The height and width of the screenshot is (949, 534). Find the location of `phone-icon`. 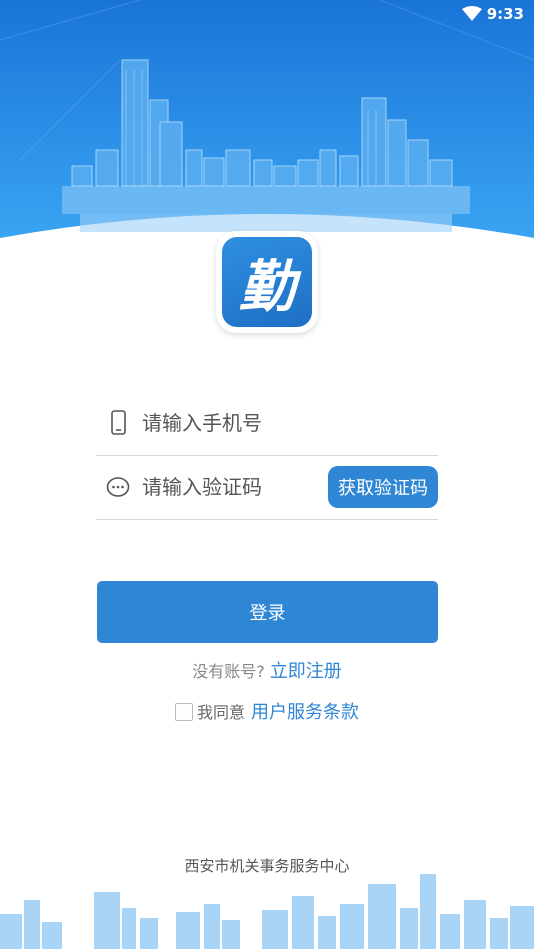

phone-icon is located at coordinates (118, 423).